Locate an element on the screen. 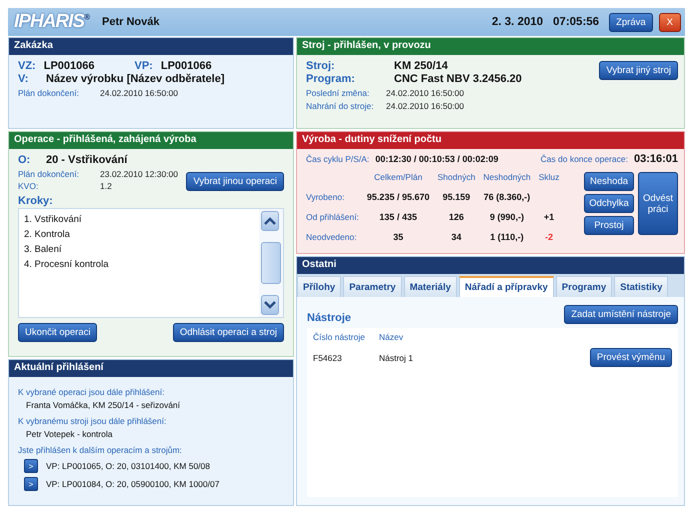 The height and width of the screenshot is (512, 689). tab: Nářadí a přípravky is located at coordinates (506, 286).